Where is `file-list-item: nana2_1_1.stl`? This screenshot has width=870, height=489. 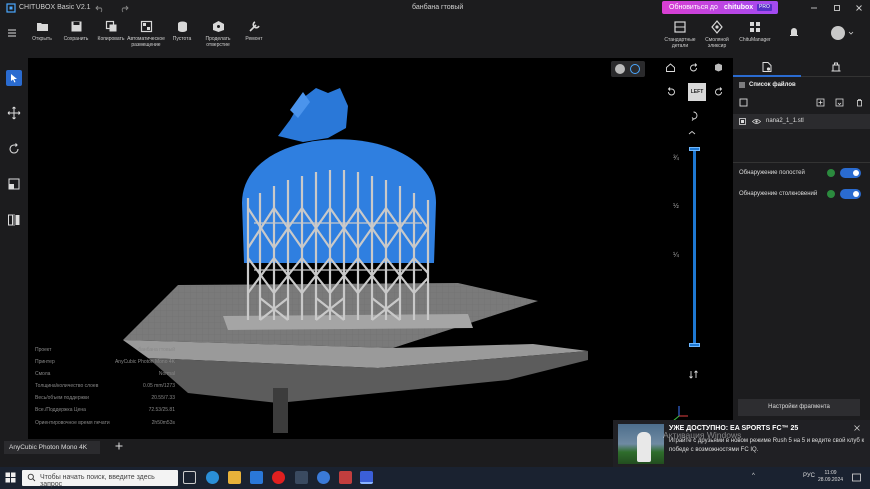 file-list-item: nana2_1_1.stl is located at coordinates (801, 121).